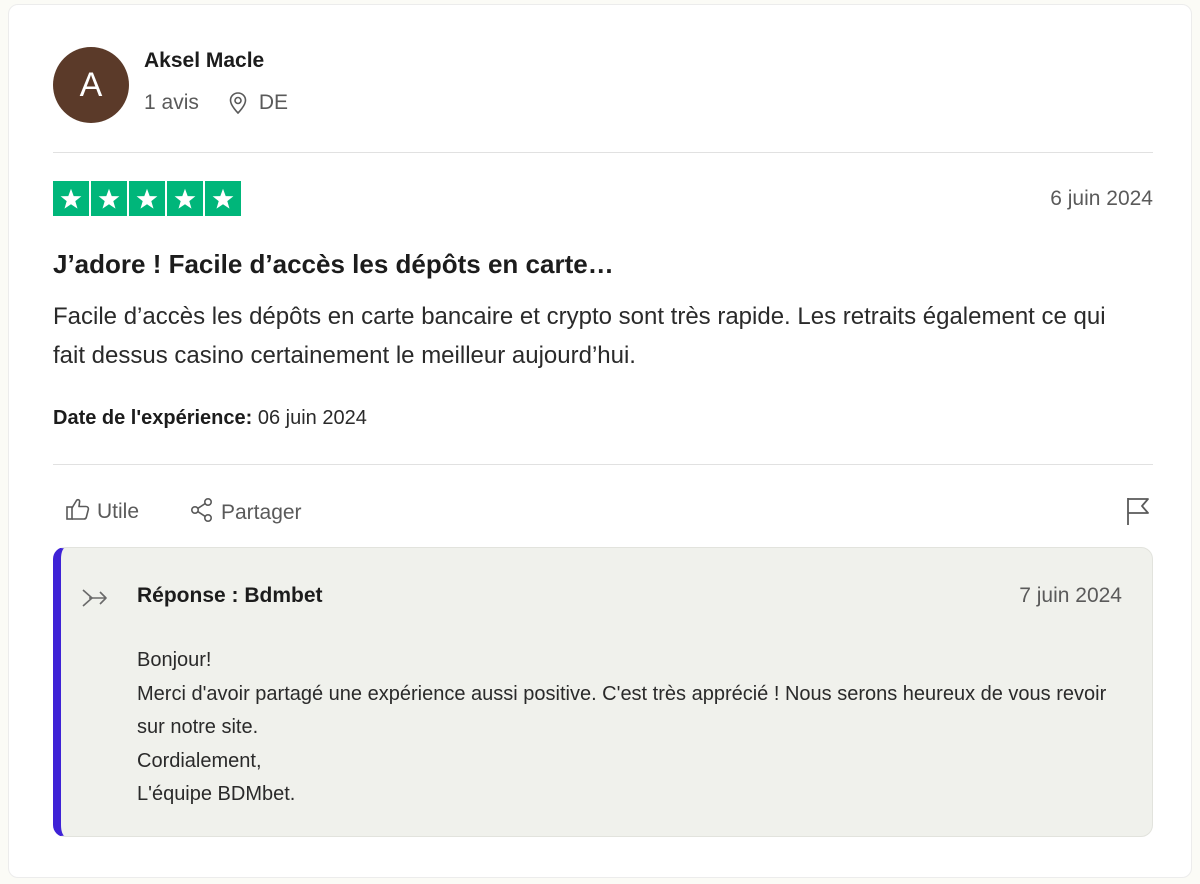 This screenshot has width=1200, height=884. Describe the element at coordinates (1070, 595) in the screenshot. I see `reply-date: 7 juin 2024` at that location.